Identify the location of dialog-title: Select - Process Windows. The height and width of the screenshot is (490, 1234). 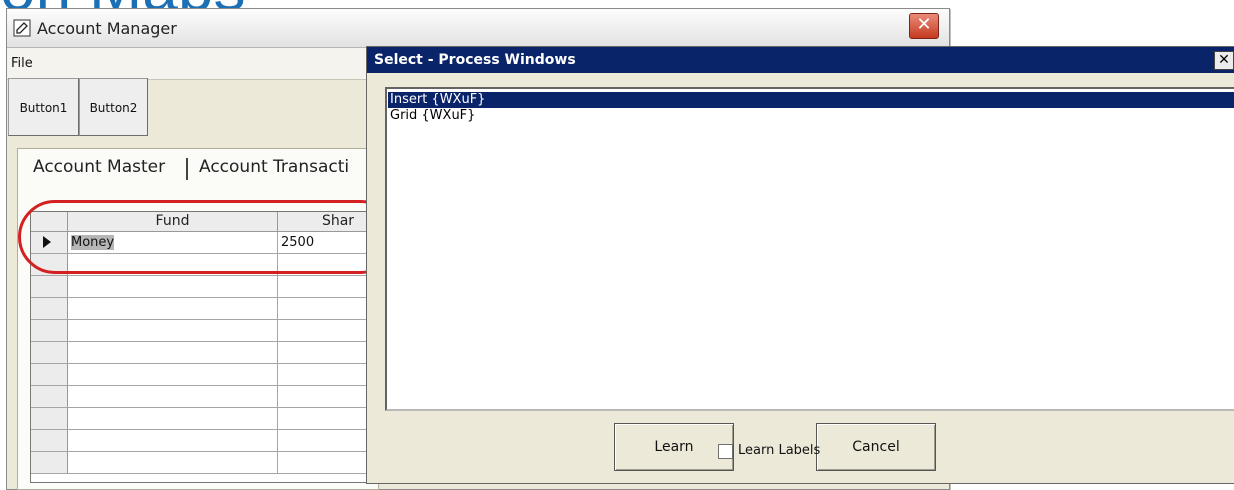
(475, 60).